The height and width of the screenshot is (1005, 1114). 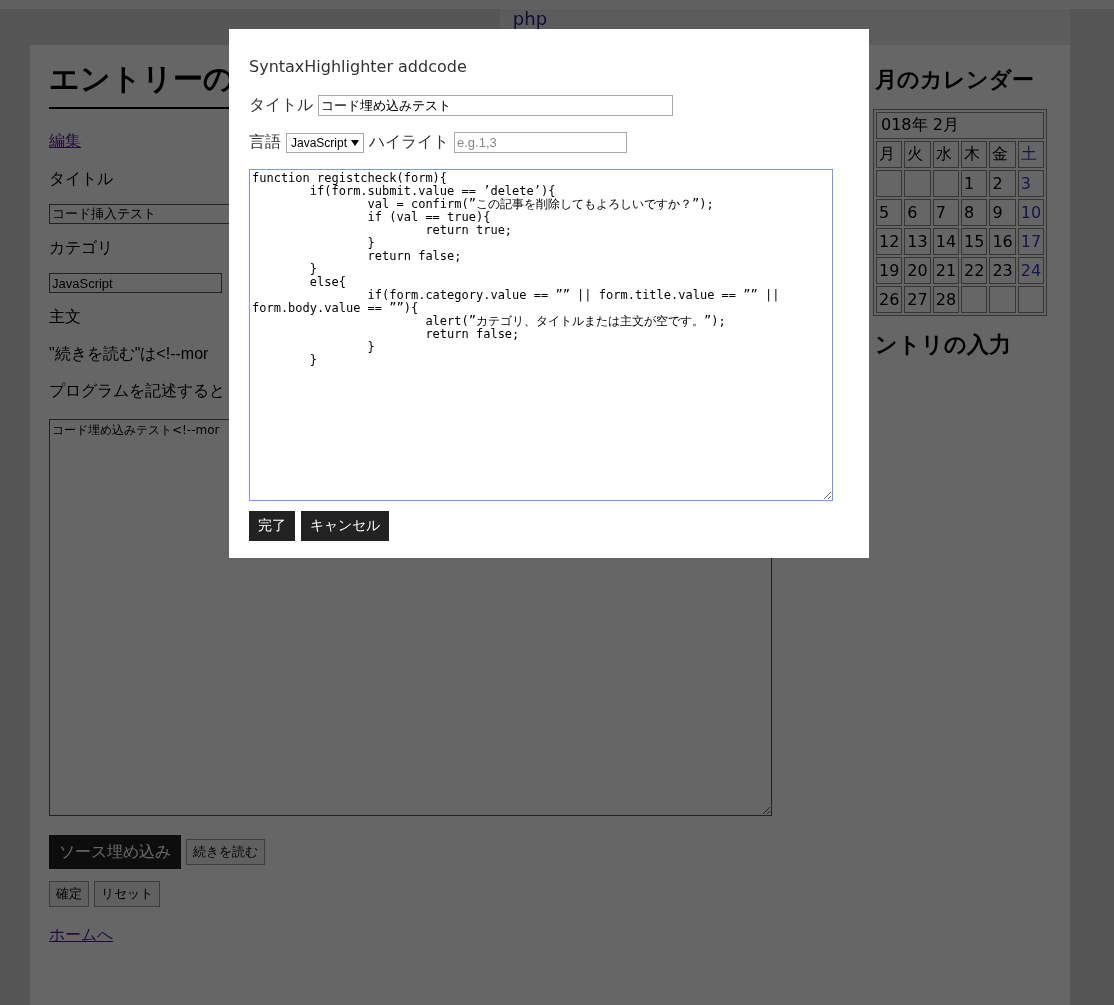 What do you see at coordinates (127, 894) in the screenshot?
I see `reset-button: リセット` at bounding box center [127, 894].